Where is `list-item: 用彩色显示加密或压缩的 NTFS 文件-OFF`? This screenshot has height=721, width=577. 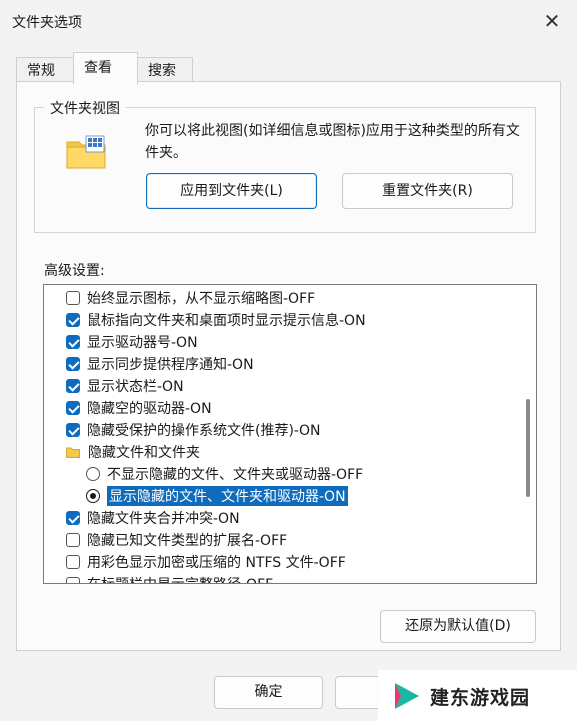
list-item: 用彩色显示加密或压缩的 NTFS 文件-OFF is located at coordinates (206, 562).